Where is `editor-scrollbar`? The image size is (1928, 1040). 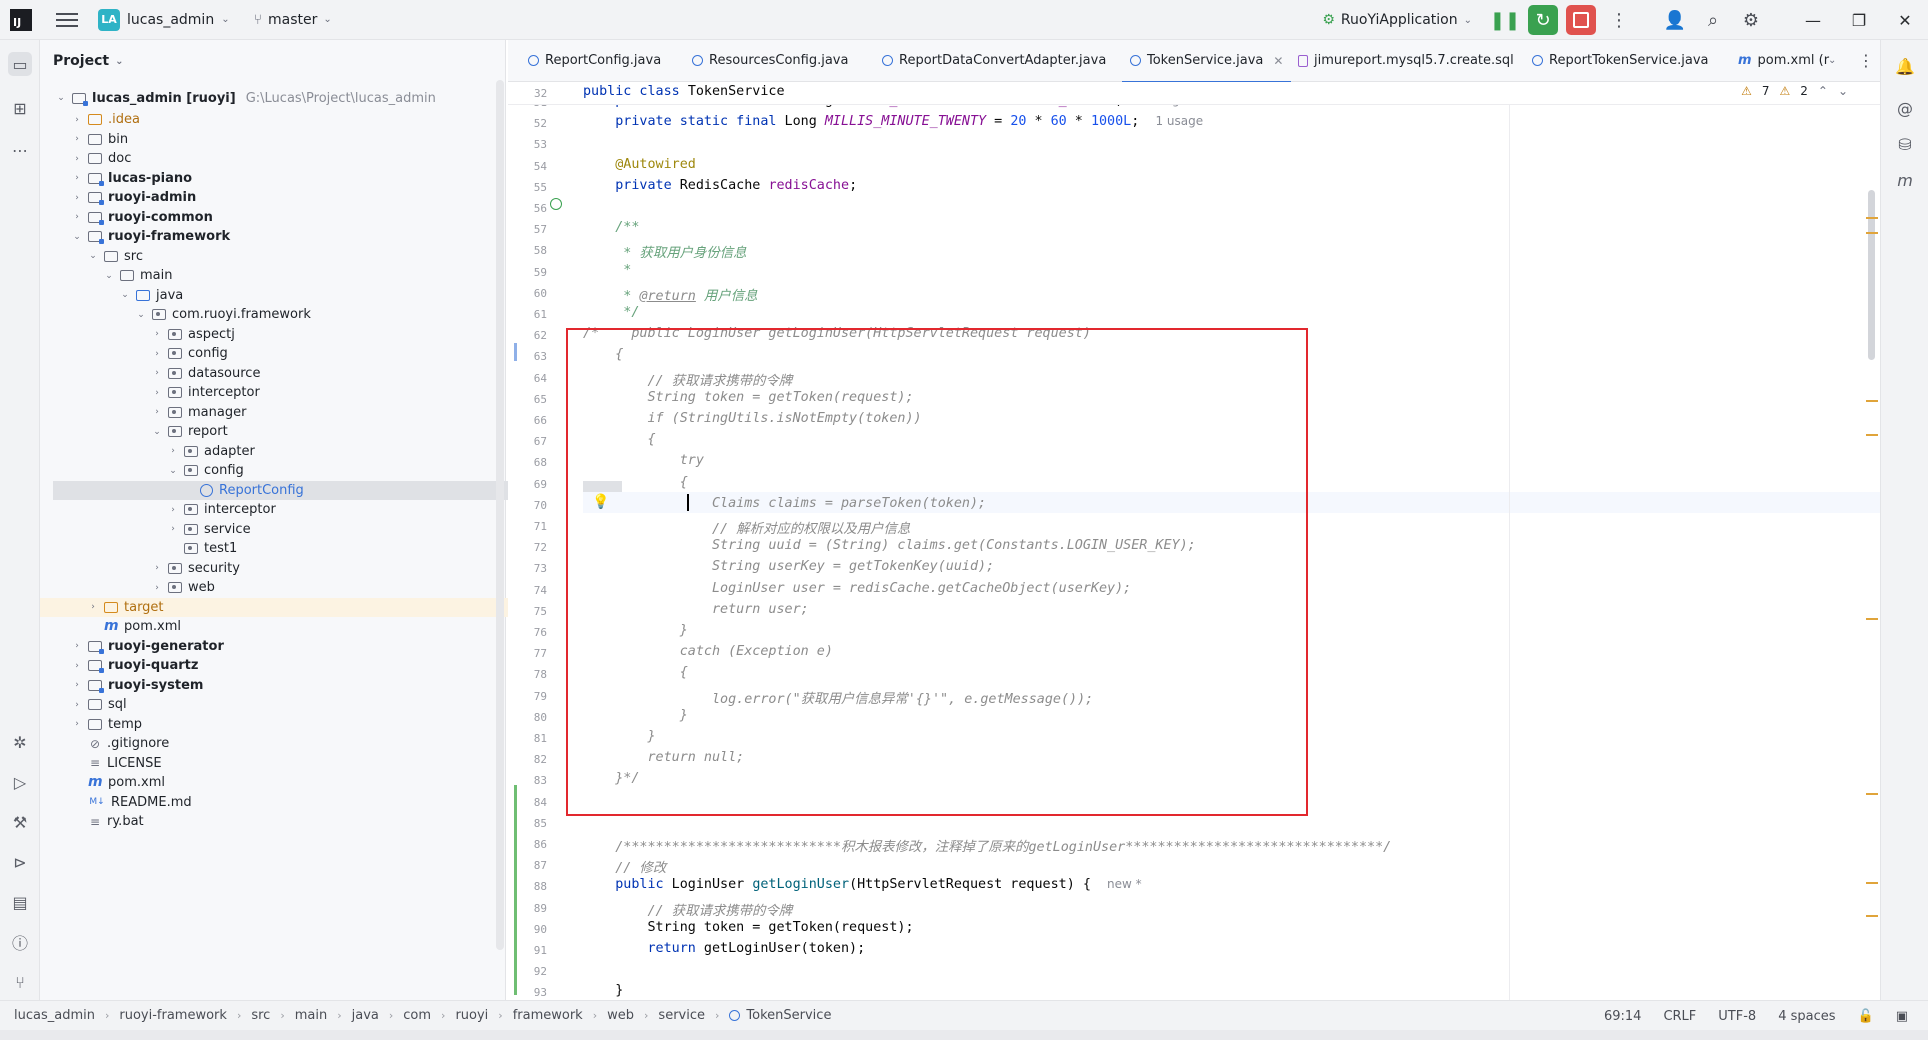
editor-scrollbar is located at coordinates (1871, 275).